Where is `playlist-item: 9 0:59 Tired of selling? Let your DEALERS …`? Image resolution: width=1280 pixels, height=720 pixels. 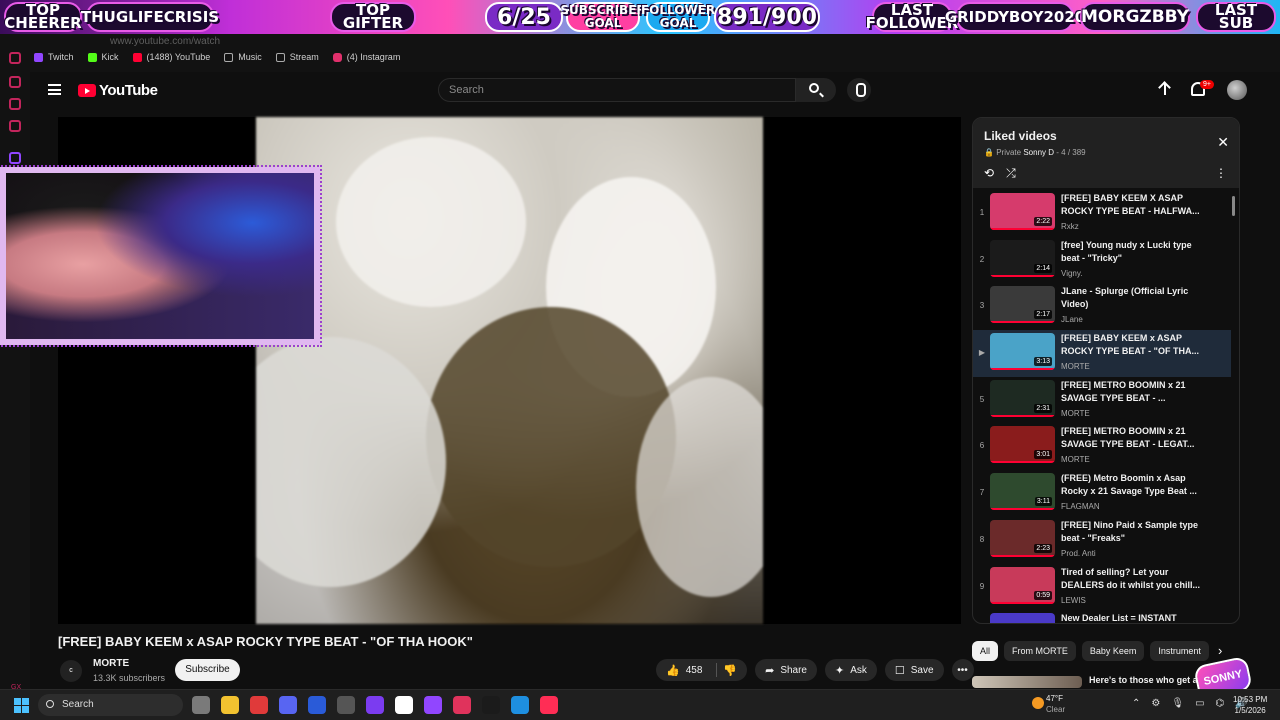
playlist-item: 9 0:59 Tired of selling? Let your DEALERS … is located at coordinates (1102, 587).